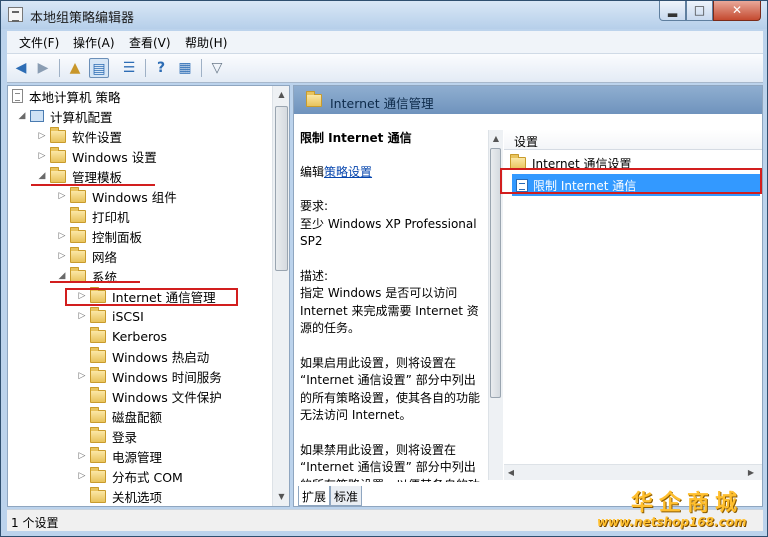  What do you see at coordinates (737, 11) in the screenshot?
I see `close-button: ✕` at bounding box center [737, 11].